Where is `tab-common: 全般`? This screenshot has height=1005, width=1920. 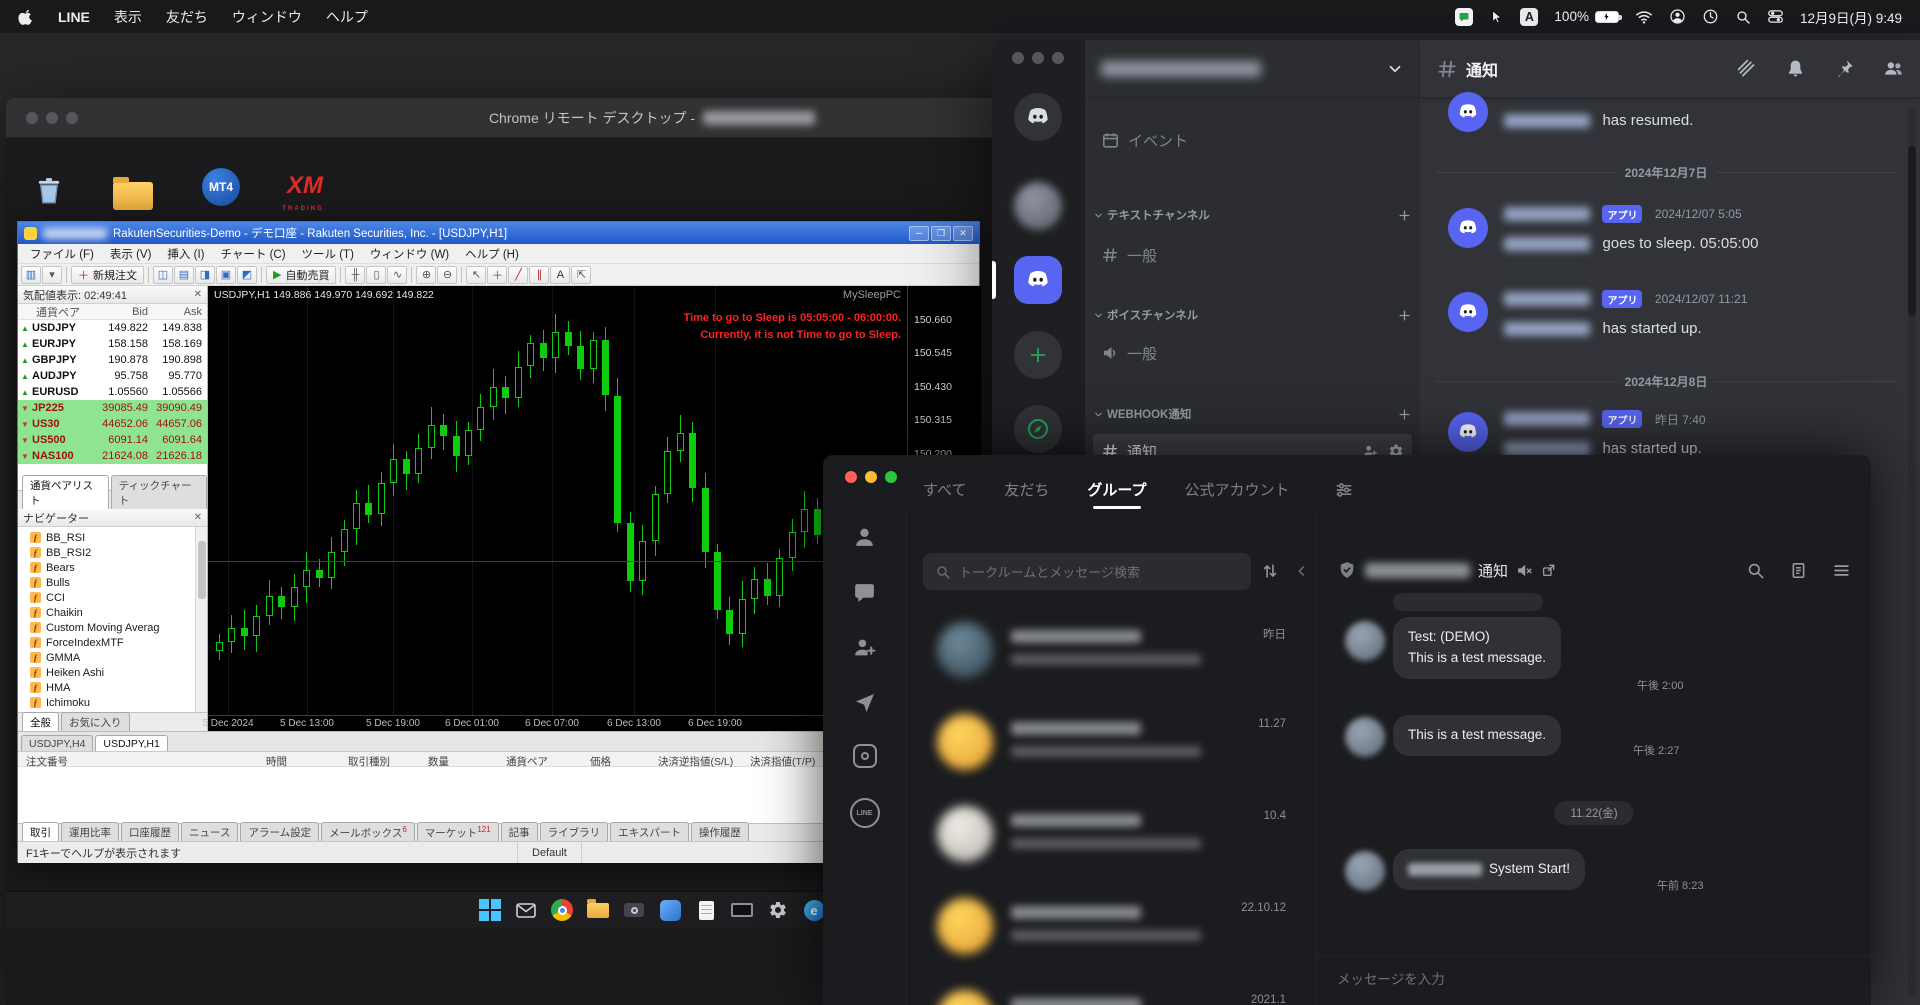 tab-common: 全般 is located at coordinates (40, 721).